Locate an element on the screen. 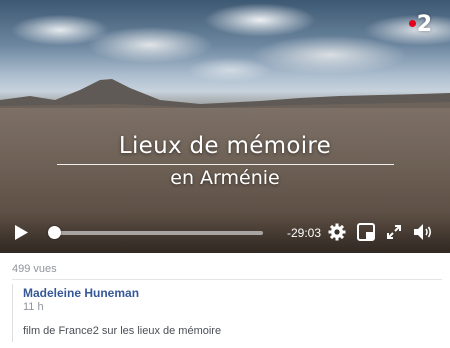  video-title-main: Lieux de mémoire is located at coordinates (225, 146).